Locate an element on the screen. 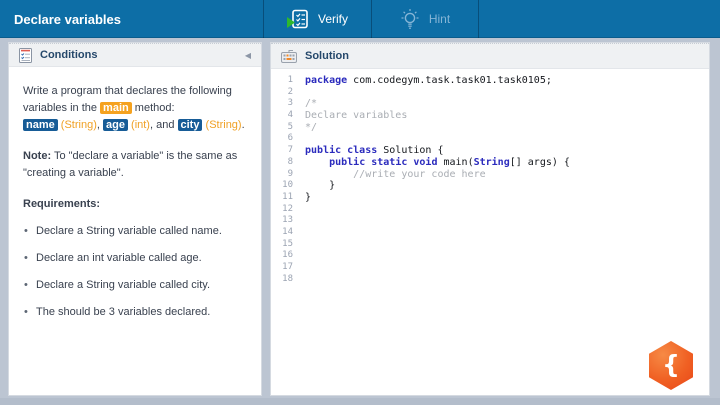  requirement-item: Declare a String variable called city. is located at coordinates (135, 285).